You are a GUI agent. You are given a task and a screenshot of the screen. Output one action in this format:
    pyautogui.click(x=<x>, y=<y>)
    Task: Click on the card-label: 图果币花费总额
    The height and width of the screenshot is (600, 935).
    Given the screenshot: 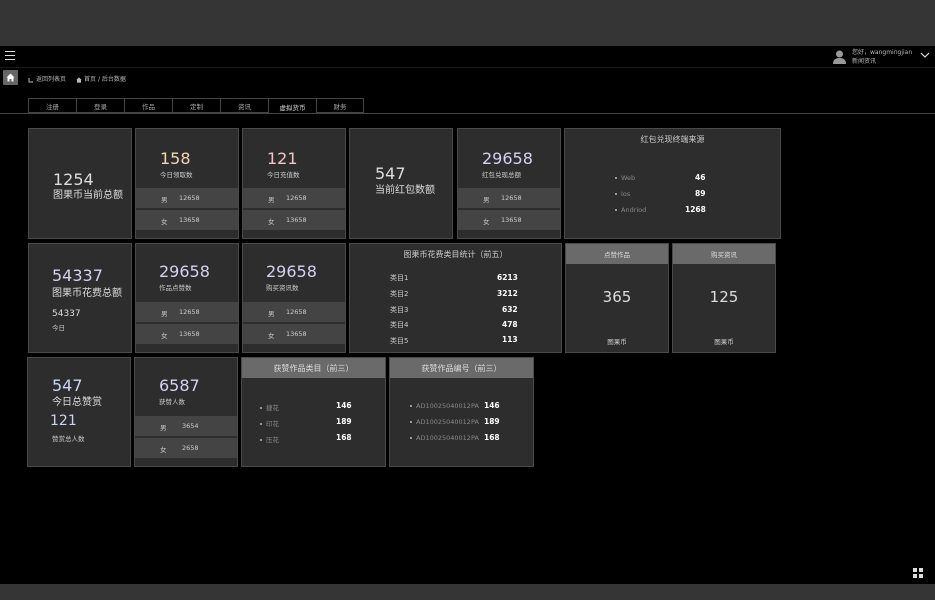 What is the action you would take?
    pyautogui.click(x=87, y=293)
    